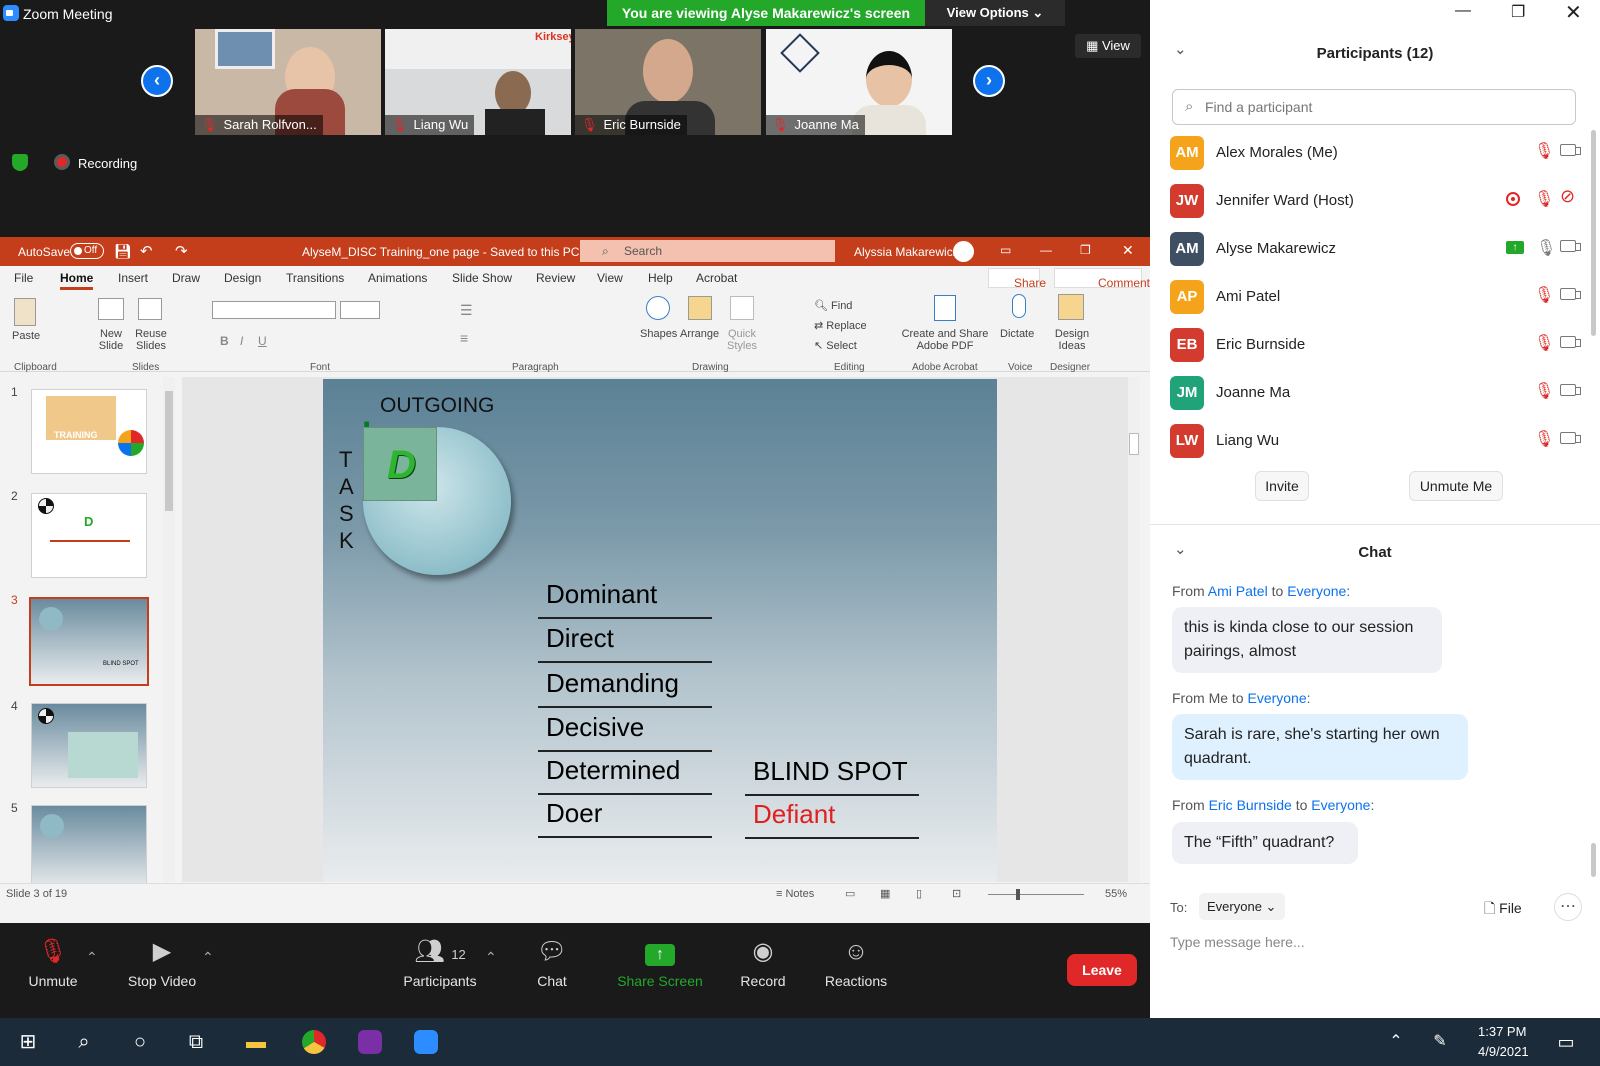 The image size is (1600, 1066). Describe the element at coordinates (242, 278) in the screenshot. I see `tab-design: Design` at that location.